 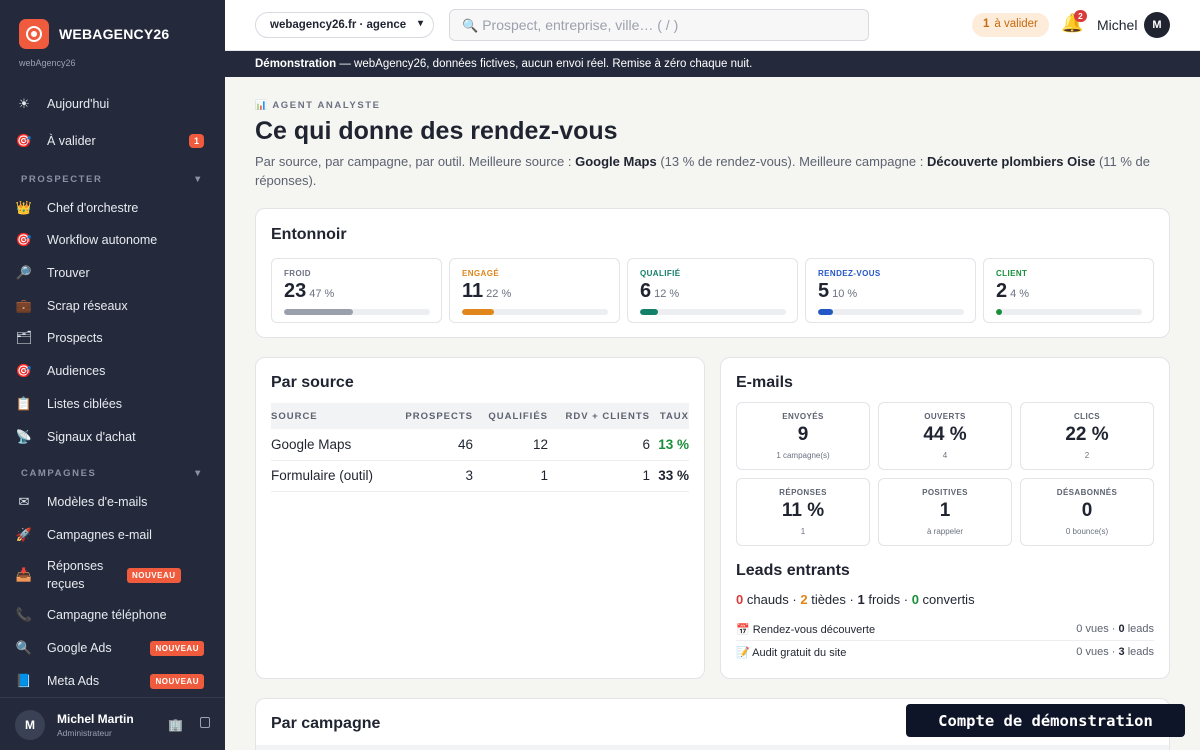 I want to click on table-row: Formulaire (outil) 3 1 1 33 %, so click(x=480, y=476).